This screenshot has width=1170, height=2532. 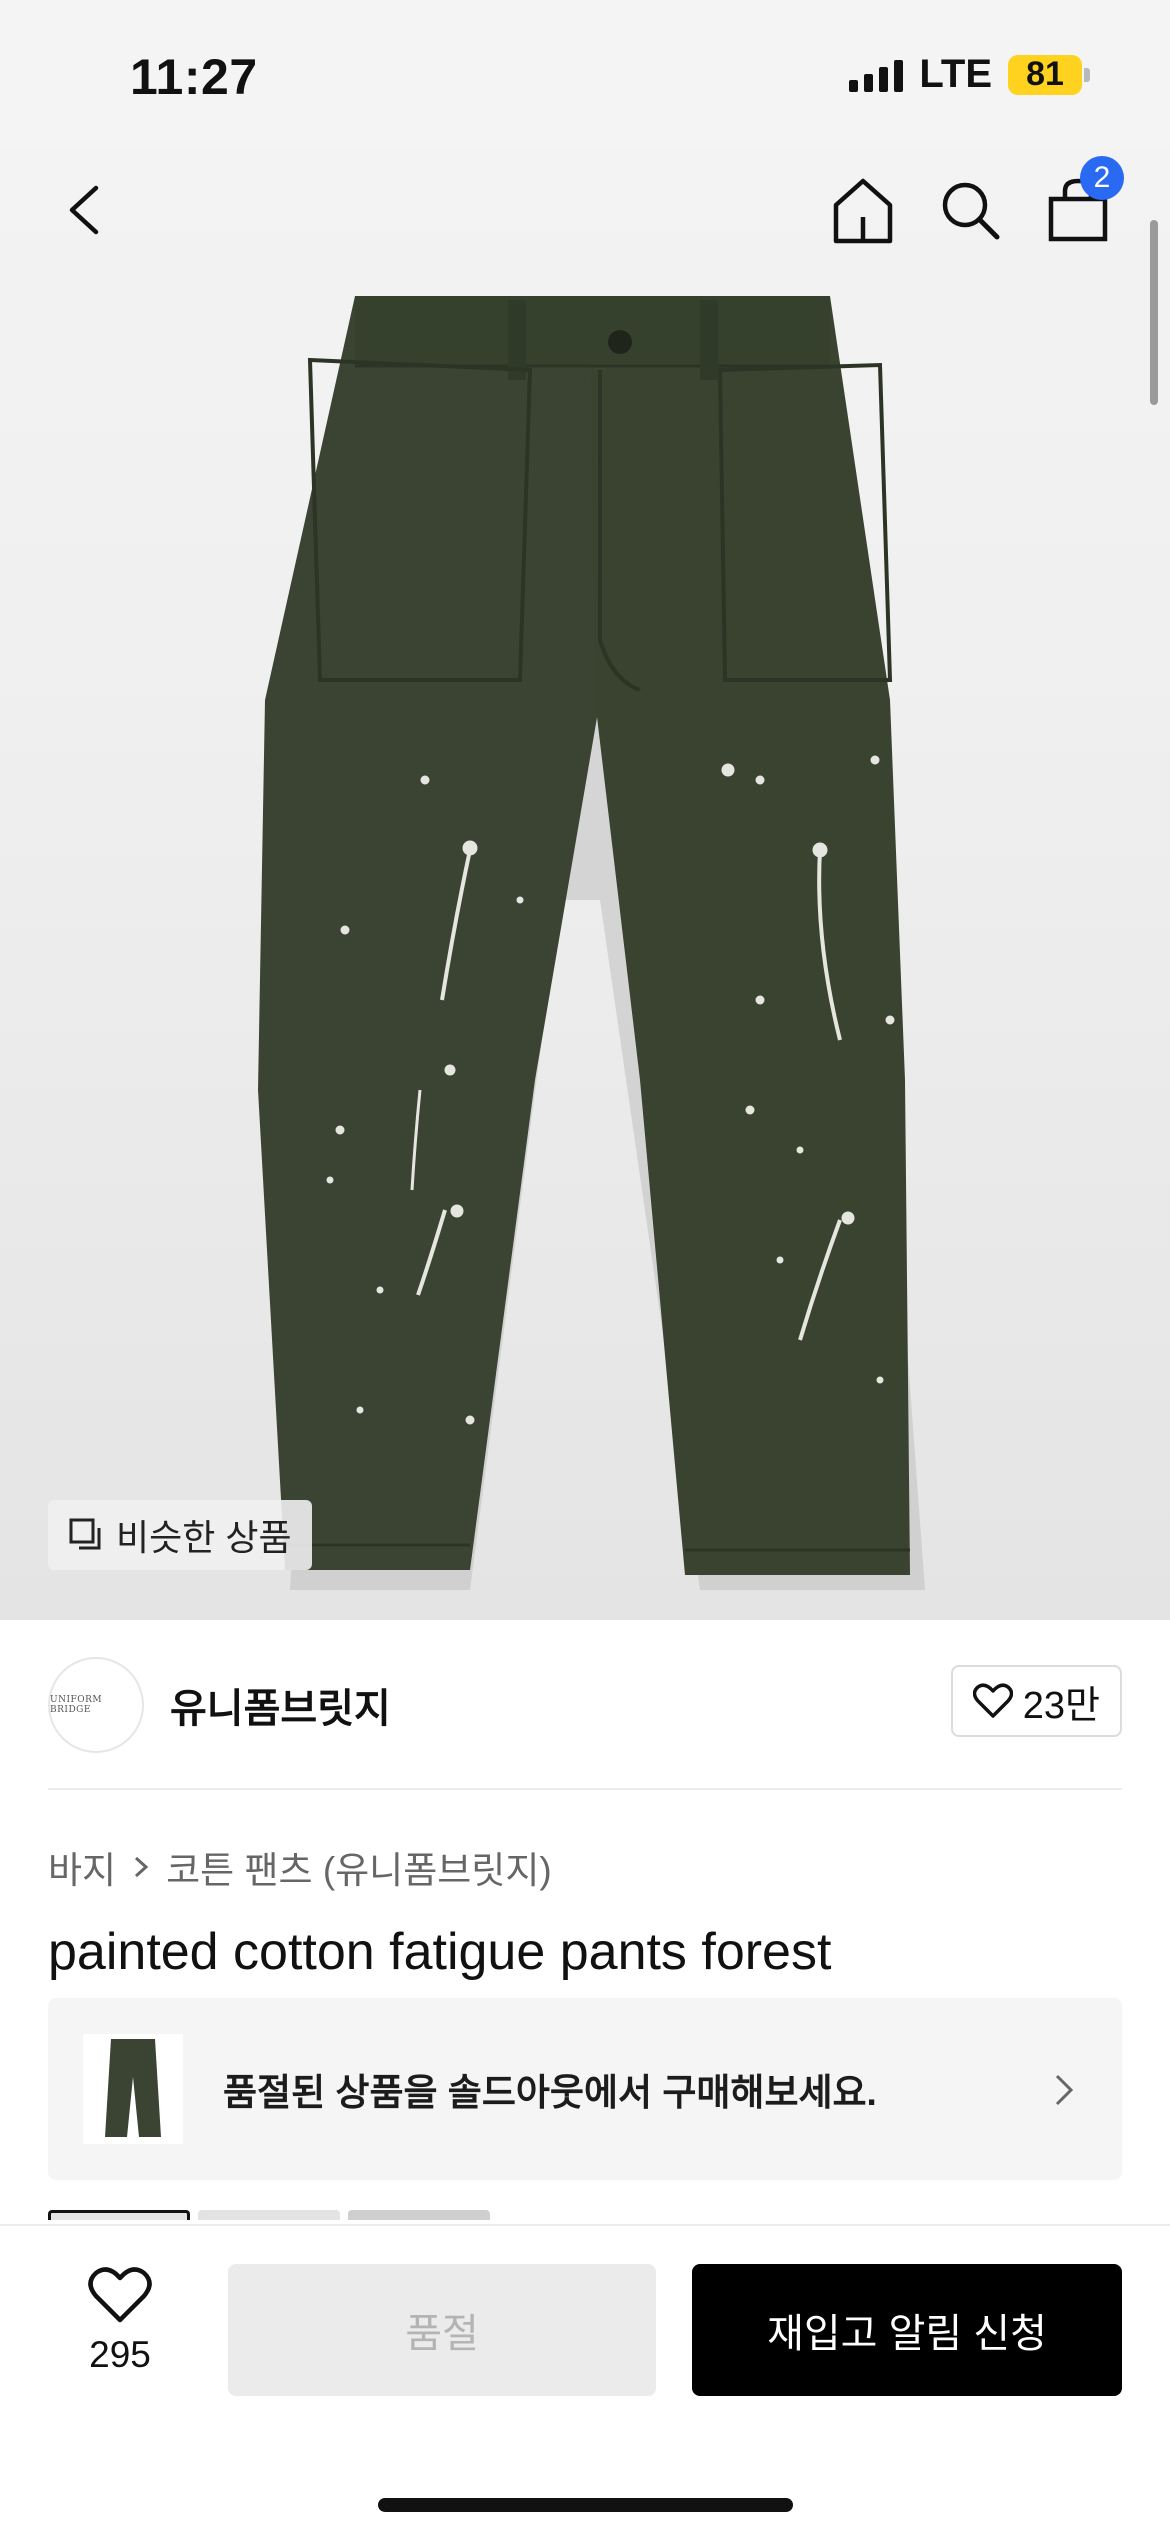 I want to click on color-options, so click(x=269, y=2215).